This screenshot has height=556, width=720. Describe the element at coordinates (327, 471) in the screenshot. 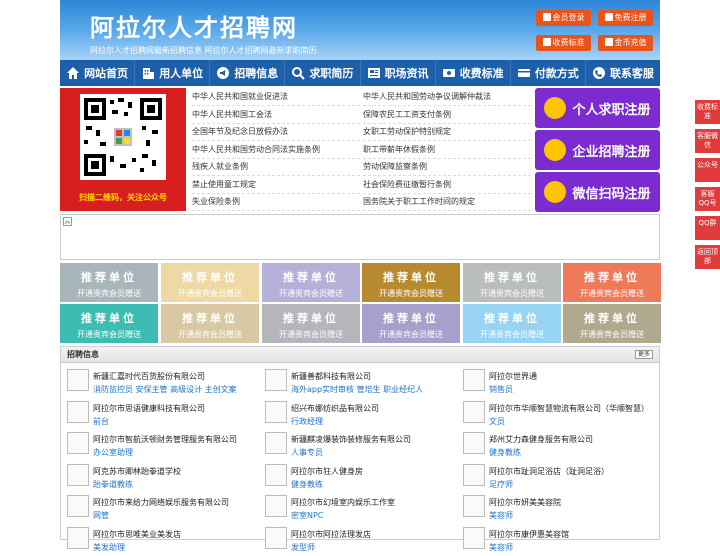

I see `company-name: 阿拉尔市狂人健身房` at that location.